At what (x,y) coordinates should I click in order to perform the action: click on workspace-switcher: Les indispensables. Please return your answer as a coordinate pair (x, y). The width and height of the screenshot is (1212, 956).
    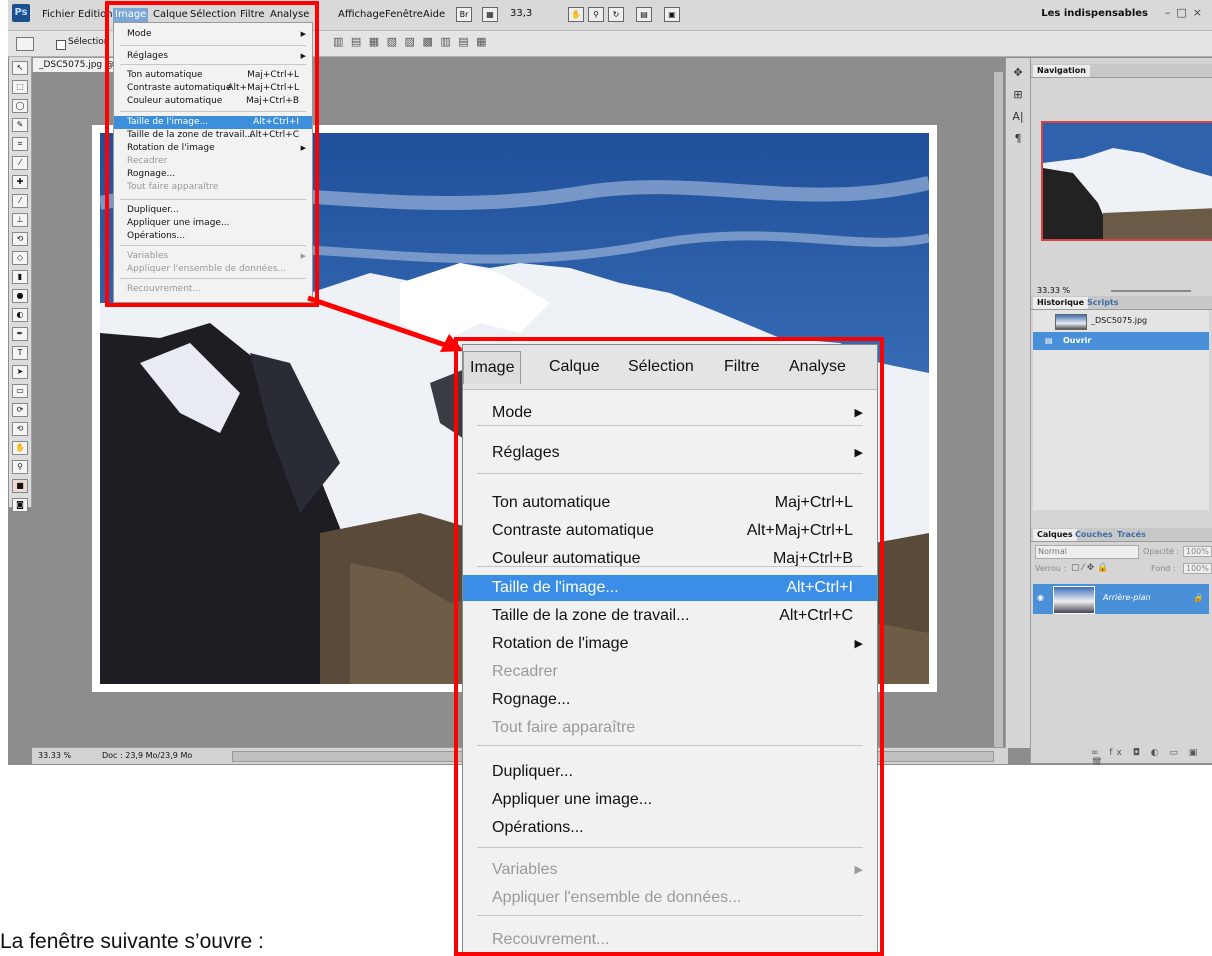
    Looking at the image, I should click on (1094, 13).